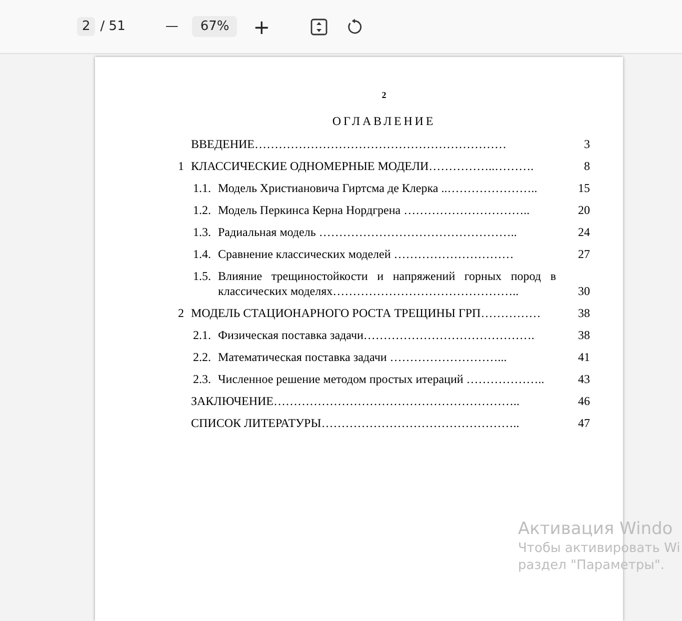 The height and width of the screenshot is (621, 682). Describe the element at coordinates (387, 284) in the screenshot. I see `entry-title: Влияние трещиностойкости и напряжений горных пород в классических моделях………………………………………..` at that location.